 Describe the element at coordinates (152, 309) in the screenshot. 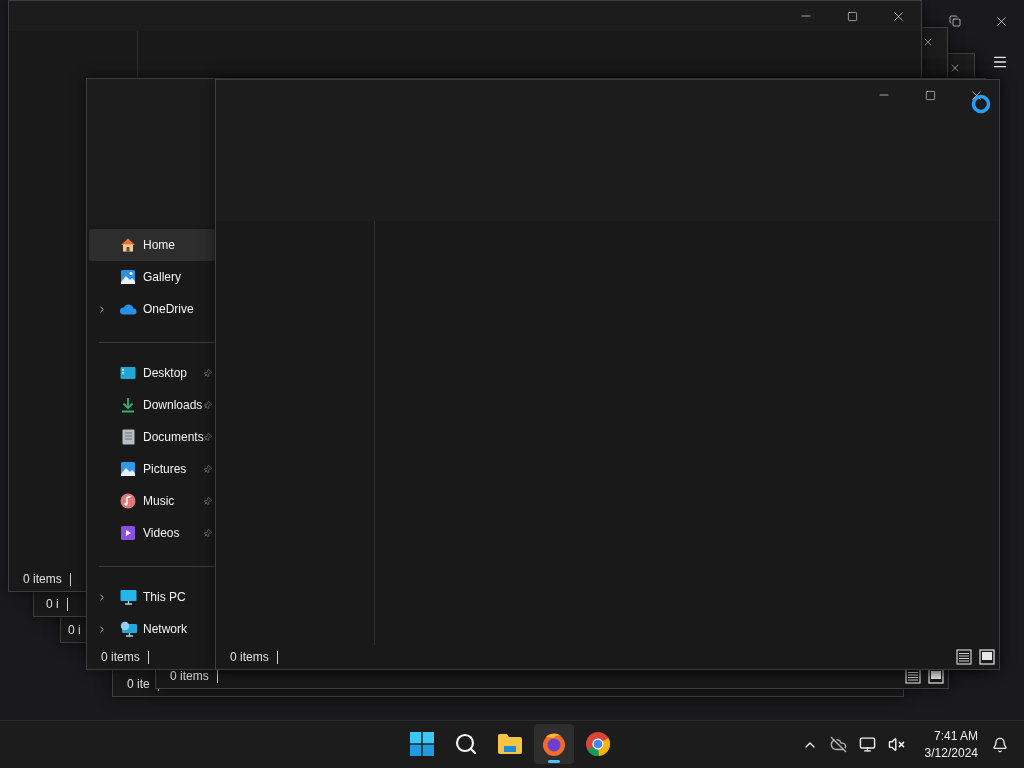

I see `sidebar-item: OneDrive` at that location.